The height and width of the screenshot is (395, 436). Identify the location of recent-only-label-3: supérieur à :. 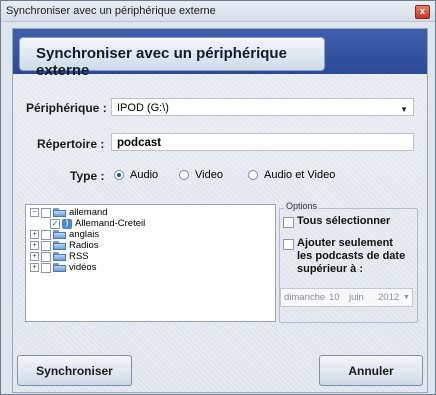
(330, 269).